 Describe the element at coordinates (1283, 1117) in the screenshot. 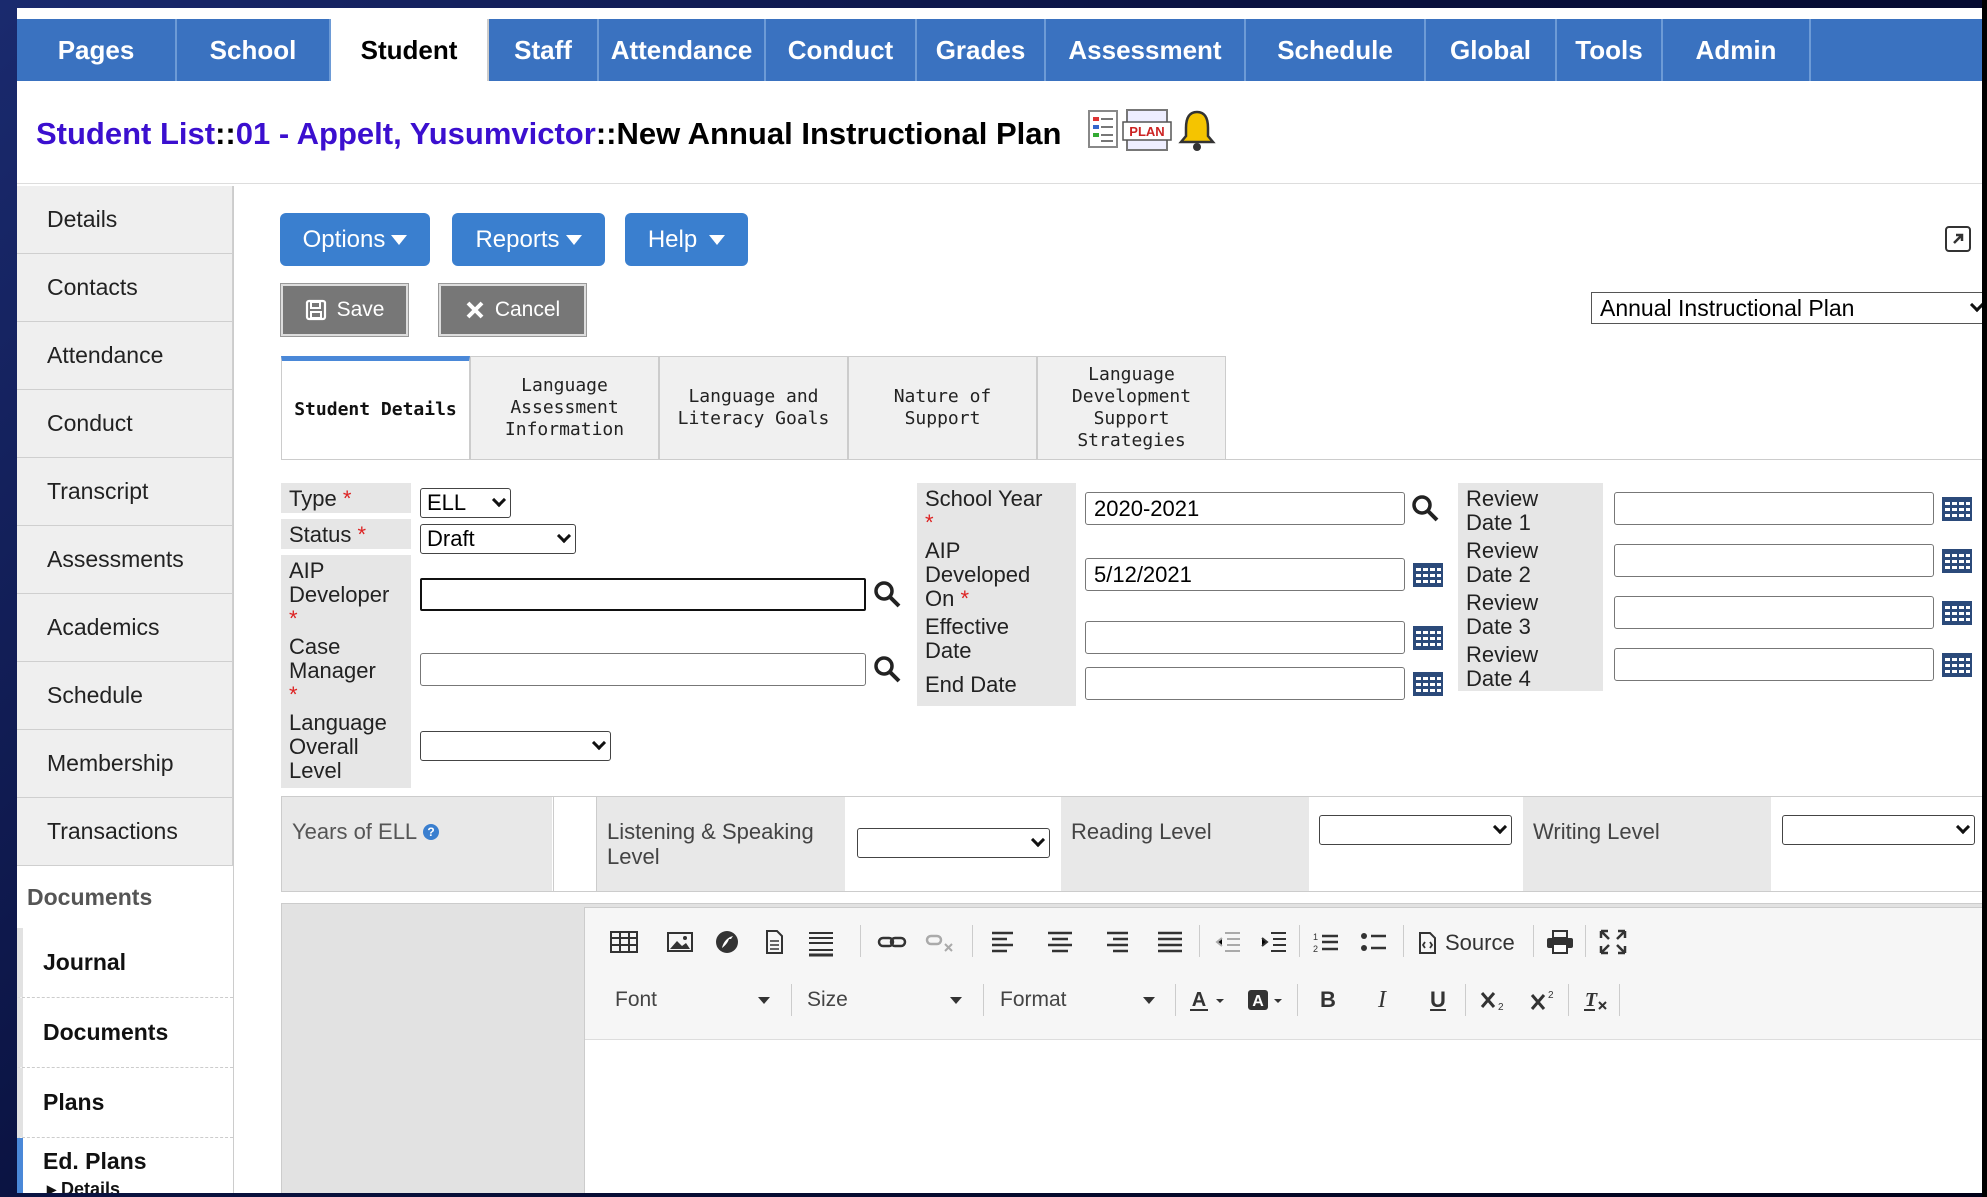

I see `editor-content-area` at that location.